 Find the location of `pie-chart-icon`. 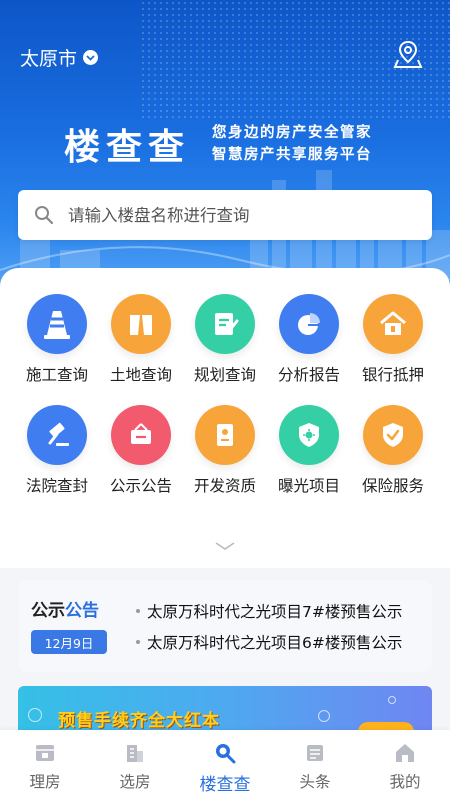

pie-chart-icon is located at coordinates (309, 324).